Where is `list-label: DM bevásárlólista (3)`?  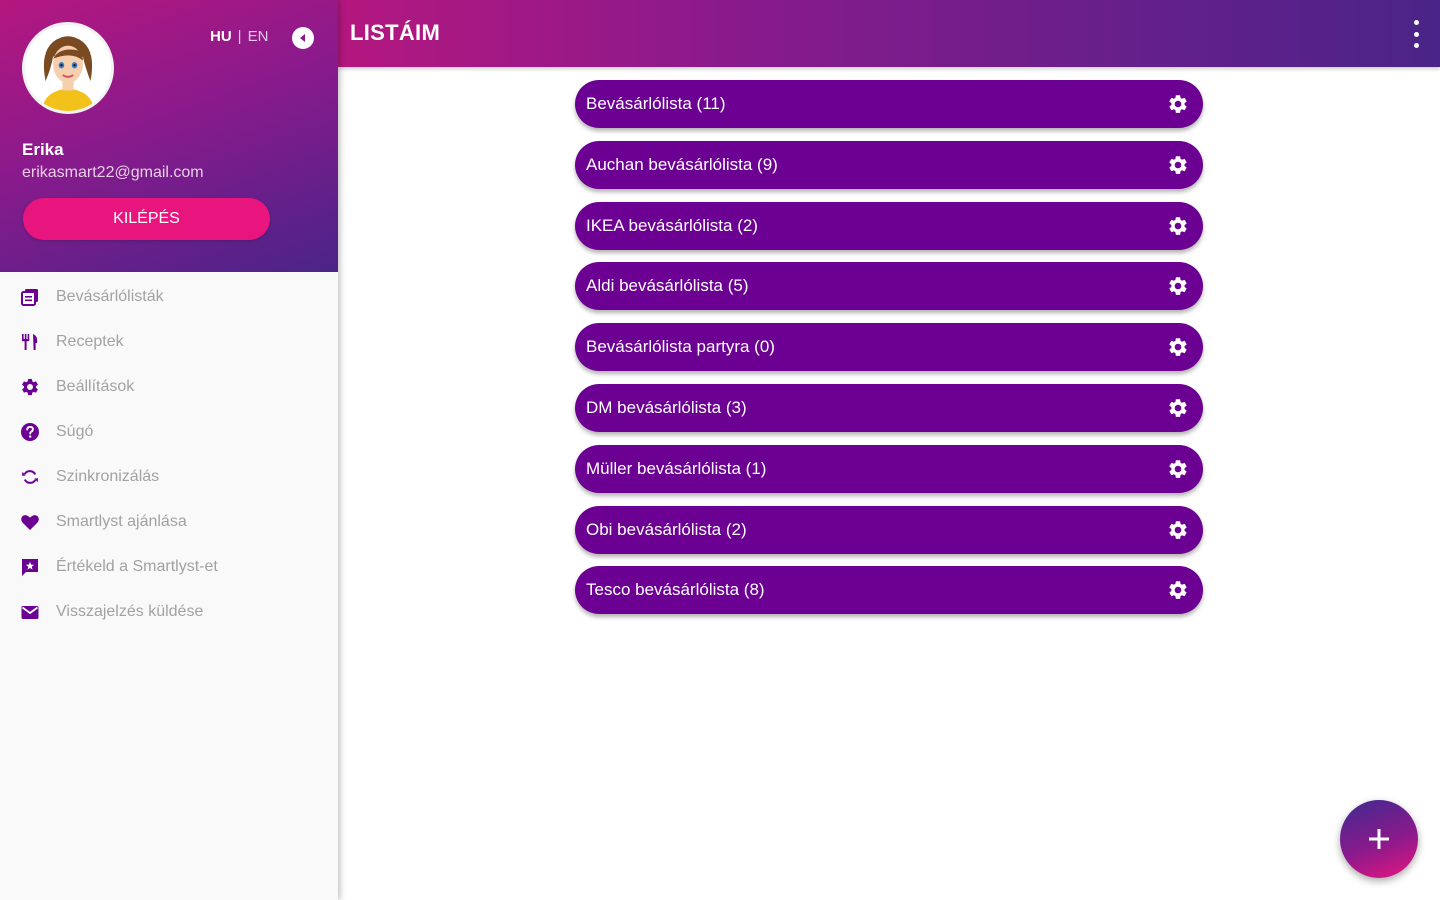
list-label: DM bevásárlólista (3) is located at coordinates (666, 407).